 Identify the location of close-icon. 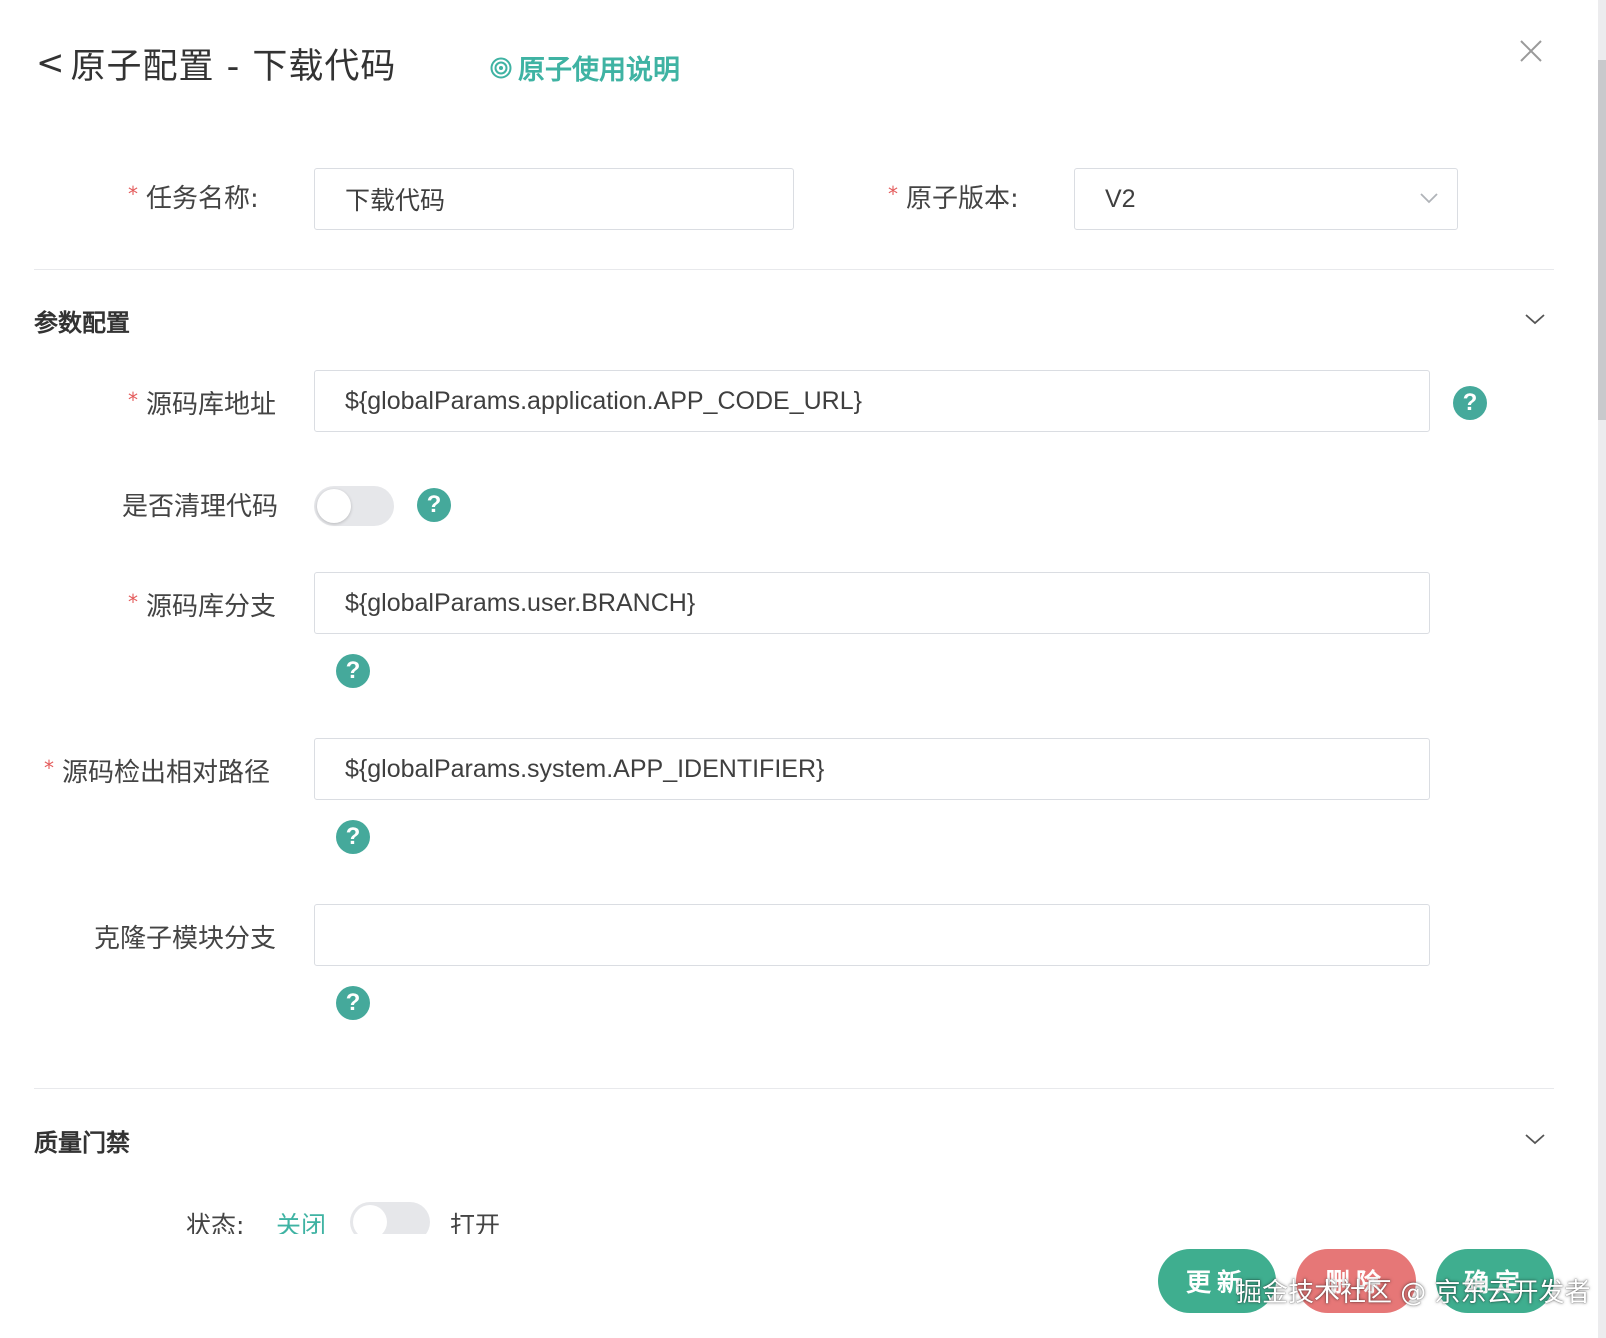
(1531, 51).